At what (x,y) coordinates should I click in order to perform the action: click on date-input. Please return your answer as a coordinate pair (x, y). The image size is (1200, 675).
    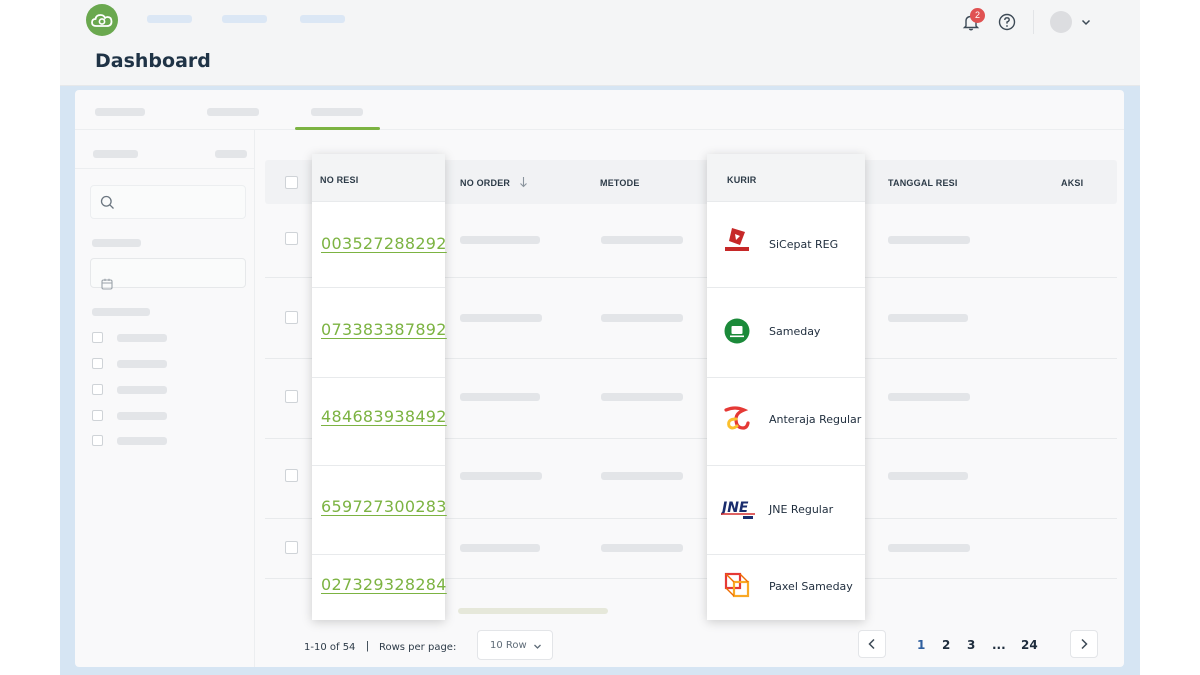
    Looking at the image, I should click on (168, 274).